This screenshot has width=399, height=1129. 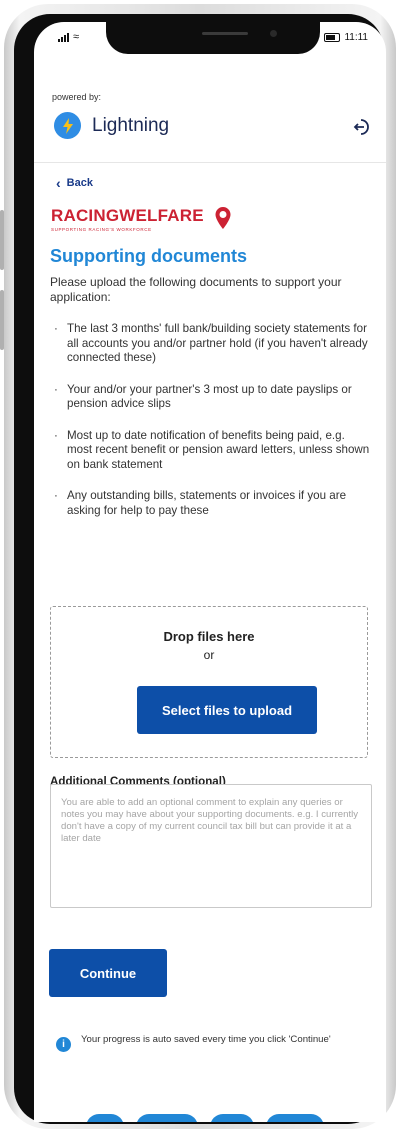 What do you see at coordinates (101, 229) in the screenshot?
I see `partner-tagline: SUPPORTING RACING'S WORKFORCE` at bounding box center [101, 229].